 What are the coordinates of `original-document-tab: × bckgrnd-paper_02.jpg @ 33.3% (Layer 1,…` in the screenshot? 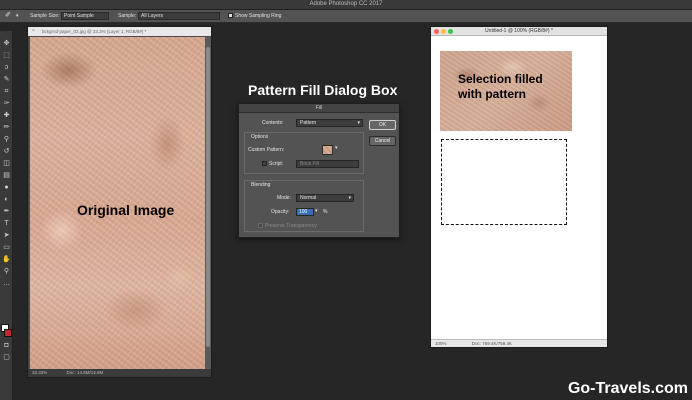 It's located at (119, 31).